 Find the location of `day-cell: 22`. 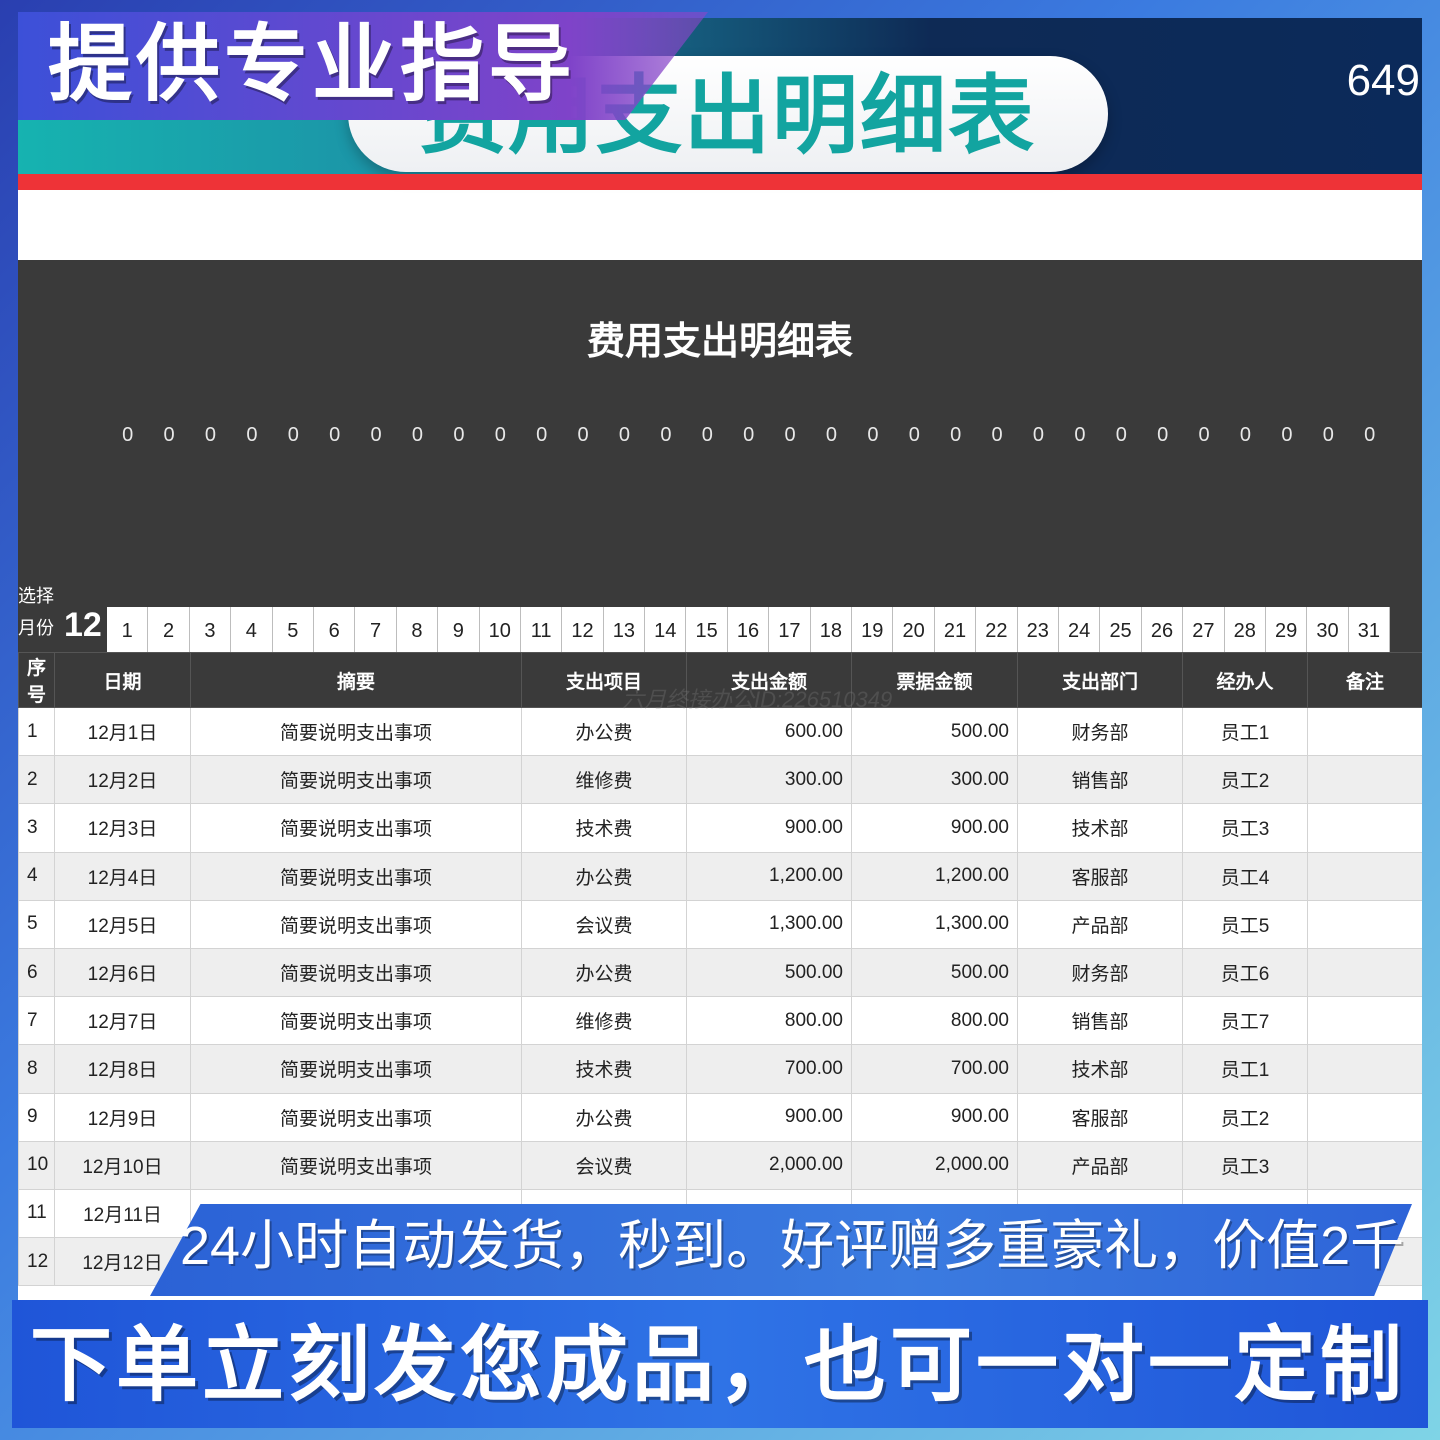

day-cell: 22 is located at coordinates (997, 631).